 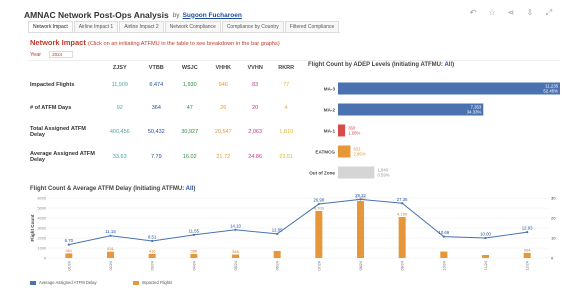 I want to click on table-cell: 400,456, so click(x=120, y=131).